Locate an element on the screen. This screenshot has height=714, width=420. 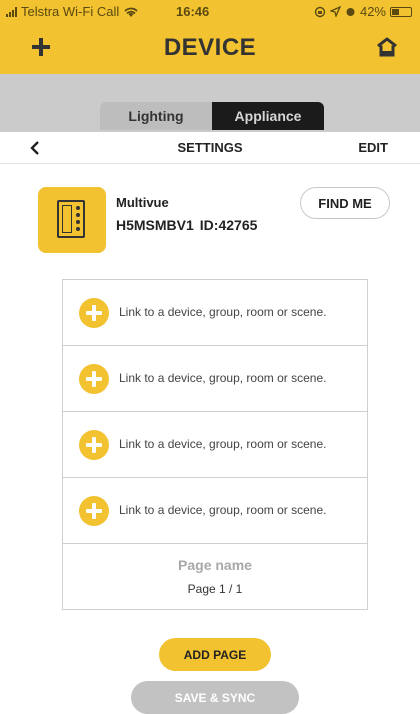
battery-percent: 42% is located at coordinates (372, 11).